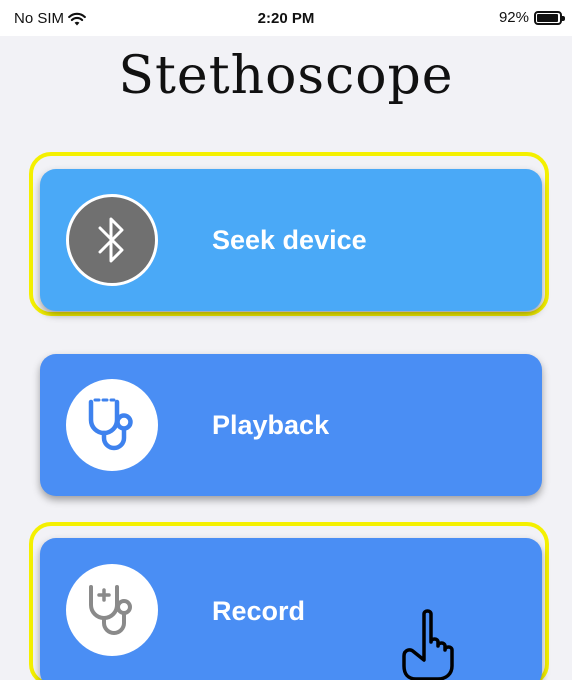  Describe the element at coordinates (286, 76) in the screenshot. I see `app-title: Stethoscope` at that location.